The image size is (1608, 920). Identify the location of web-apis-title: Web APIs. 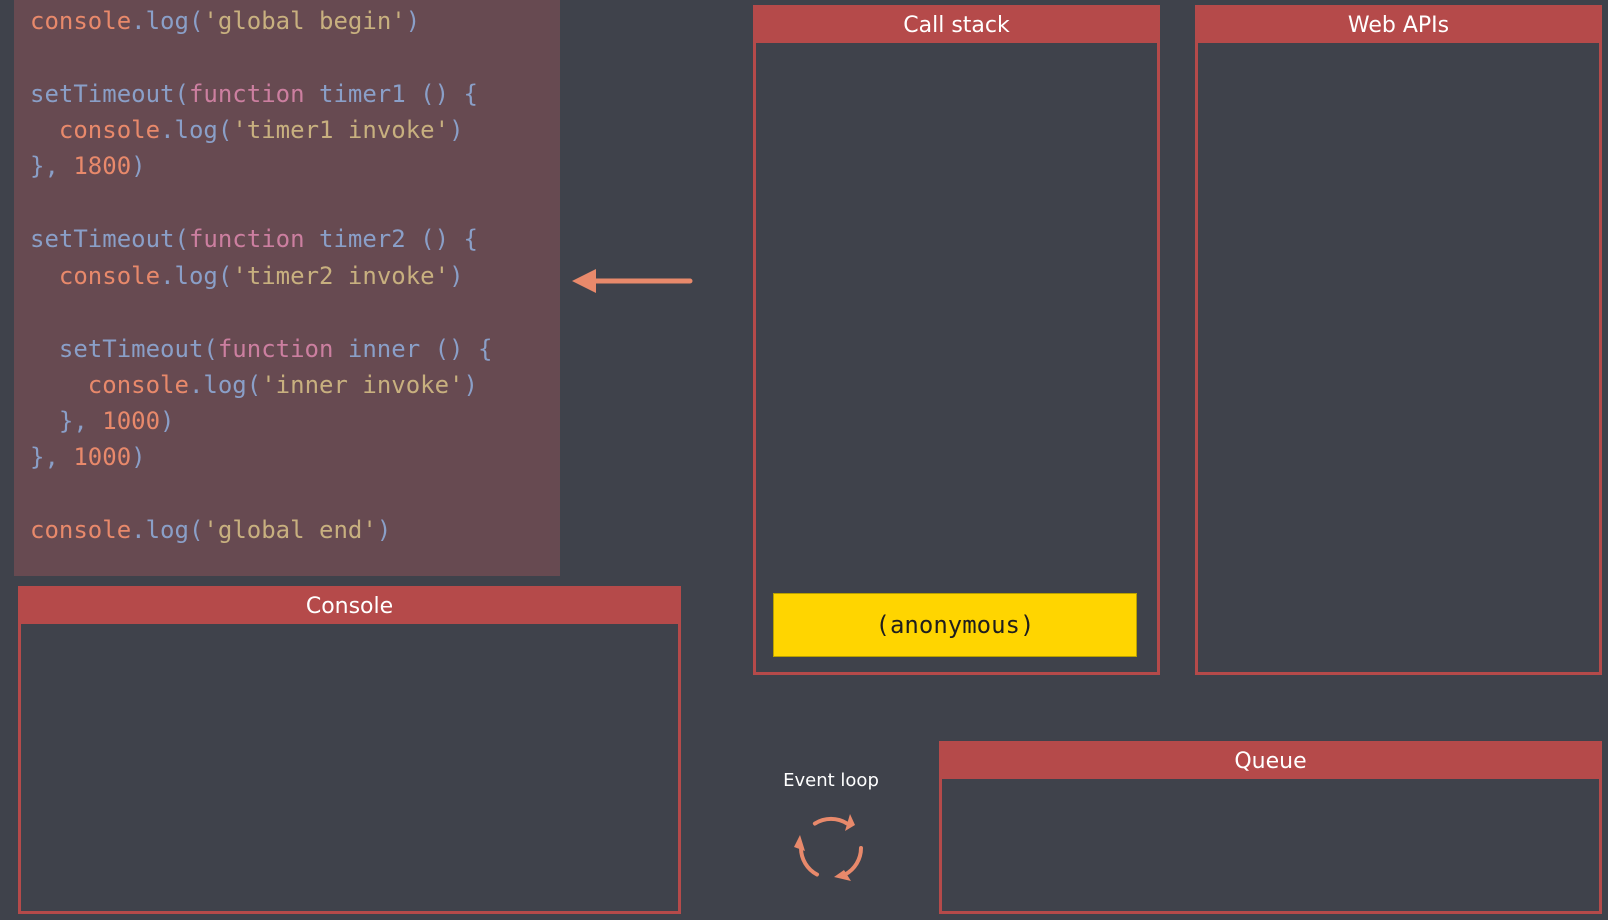
(1398, 25).